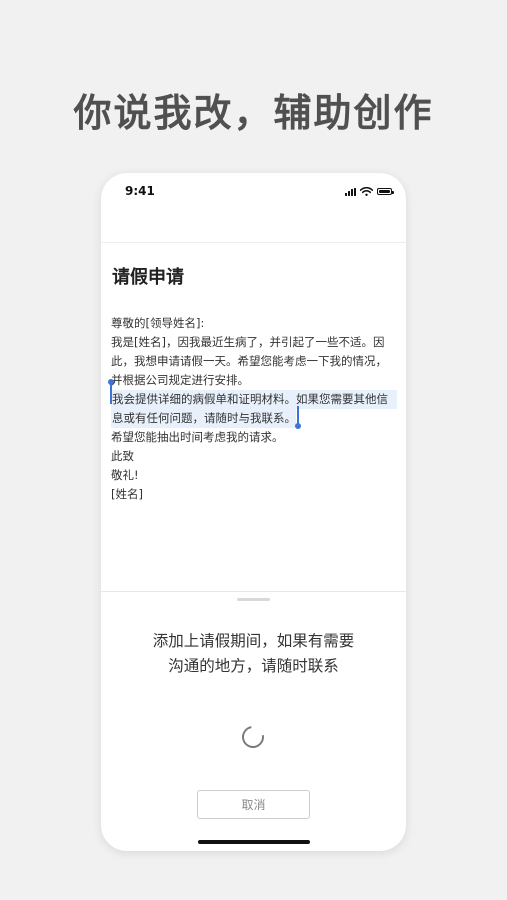  Describe the element at coordinates (253, 666) in the screenshot. I see `prompt-line: 沟通的地方，请随时联系` at that location.